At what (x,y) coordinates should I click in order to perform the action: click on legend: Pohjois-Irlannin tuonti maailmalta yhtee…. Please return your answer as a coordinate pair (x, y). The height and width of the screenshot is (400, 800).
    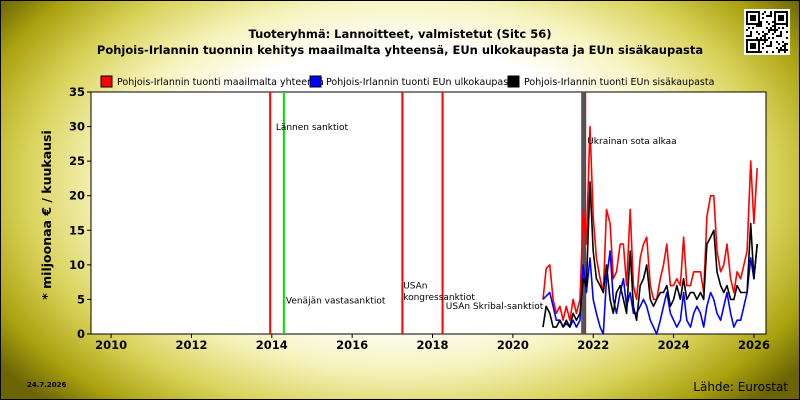
    Looking at the image, I should click on (407, 81).